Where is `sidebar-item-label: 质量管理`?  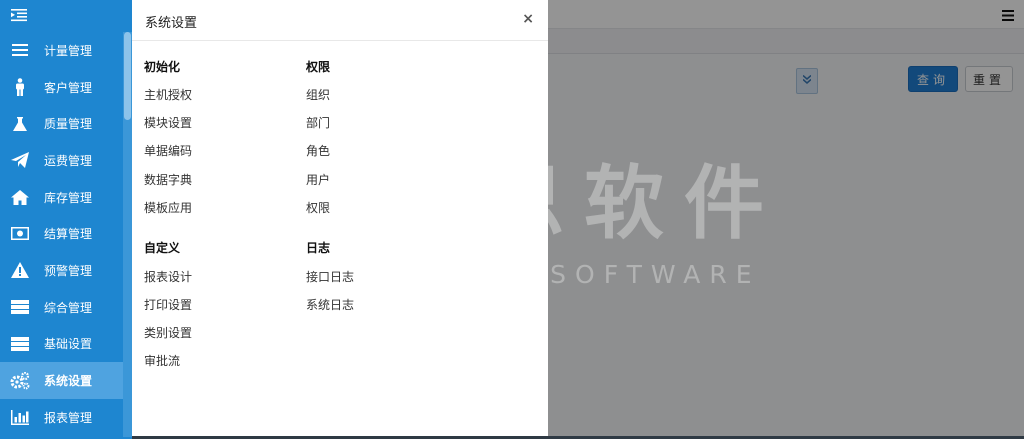
sidebar-item-label: 质量管理 is located at coordinates (68, 124).